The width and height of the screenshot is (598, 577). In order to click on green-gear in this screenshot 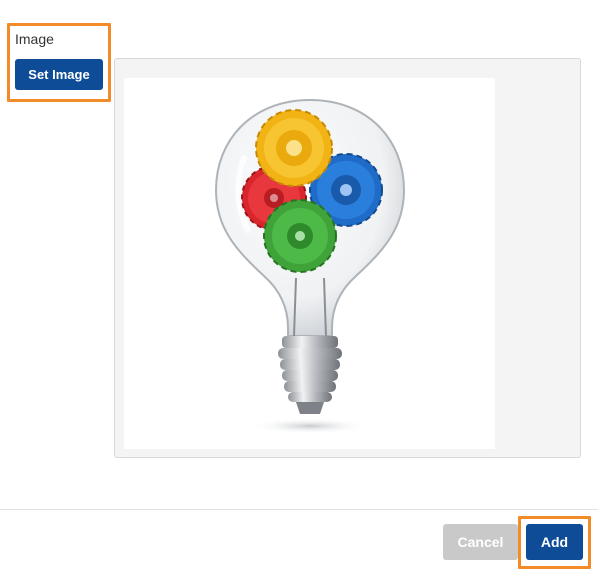, I will do `click(300, 236)`.